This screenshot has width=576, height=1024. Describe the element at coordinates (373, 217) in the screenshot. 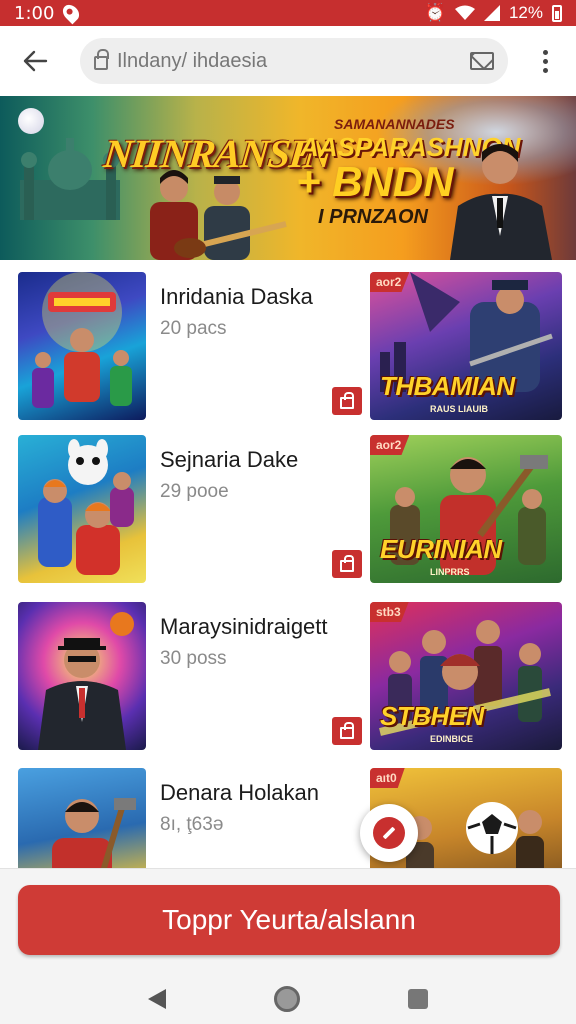

I see `hero-tagline-bottom: I PRNZAON` at that location.